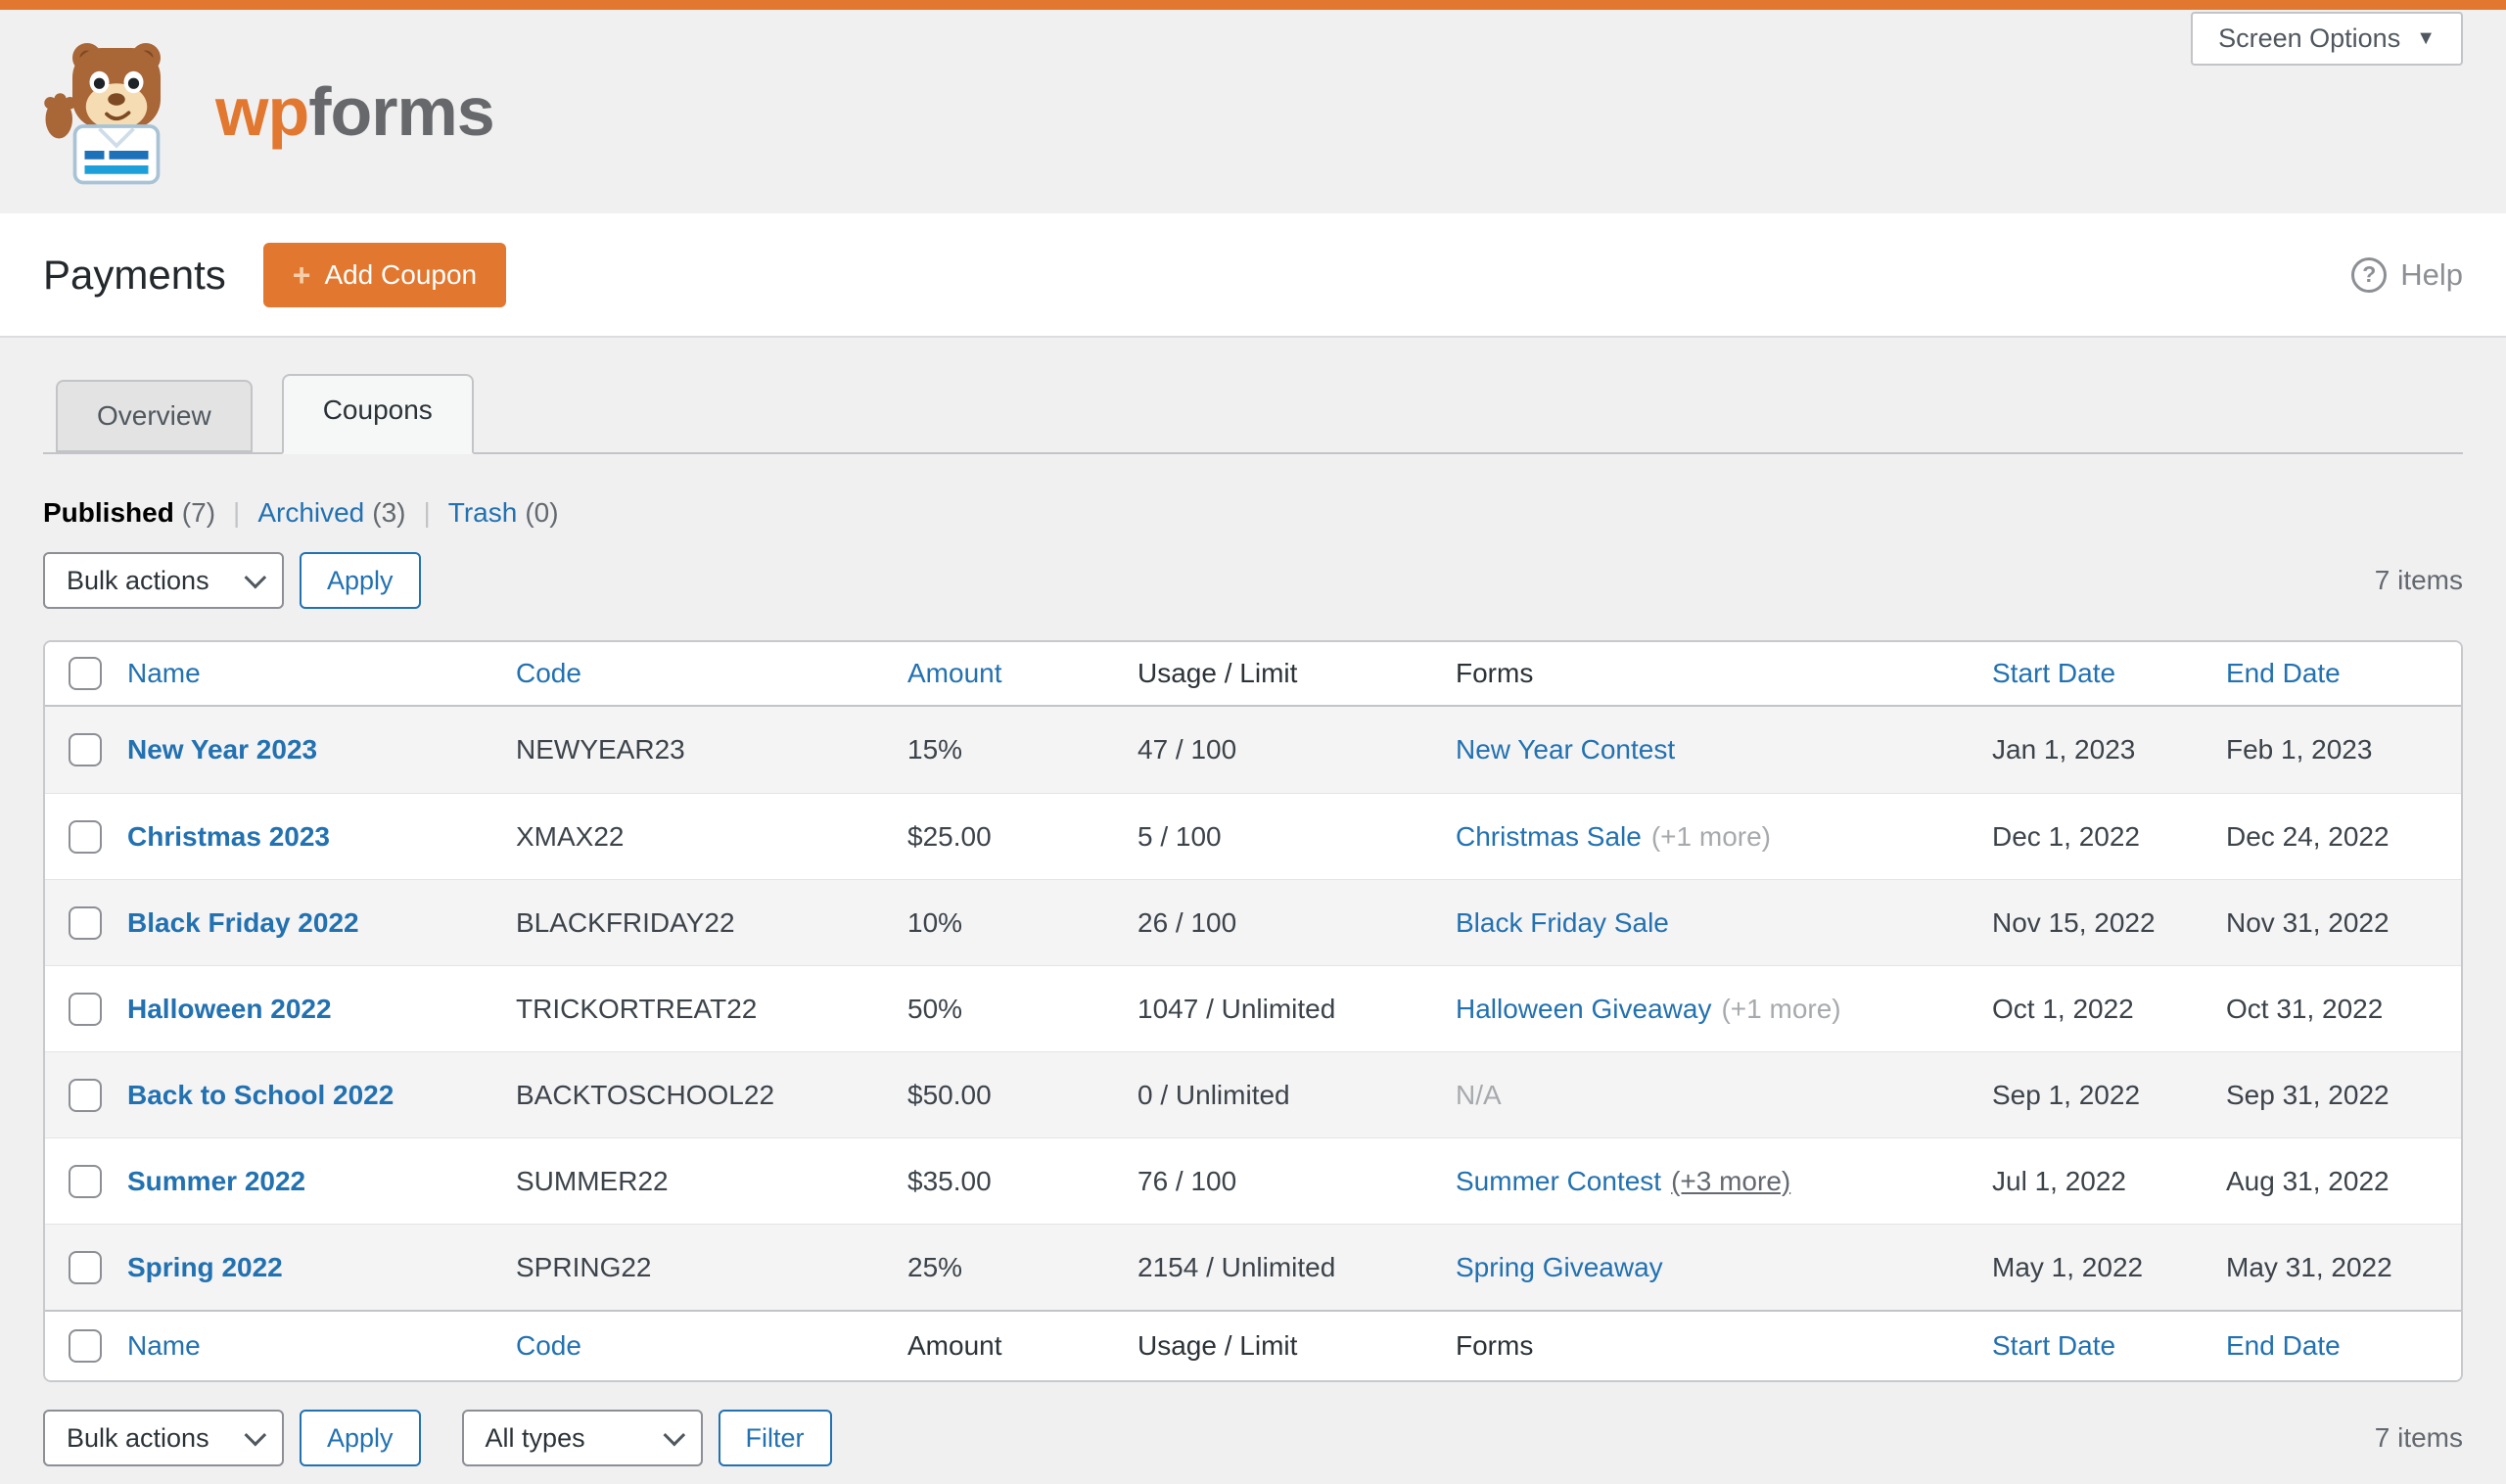 Image resolution: width=2506 pixels, height=1484 pixels. What do you see at coordinates (163, 580) in the screenshot?
I see `bulk-actions-select: Bulk actions` at bounding box center [163, 580].